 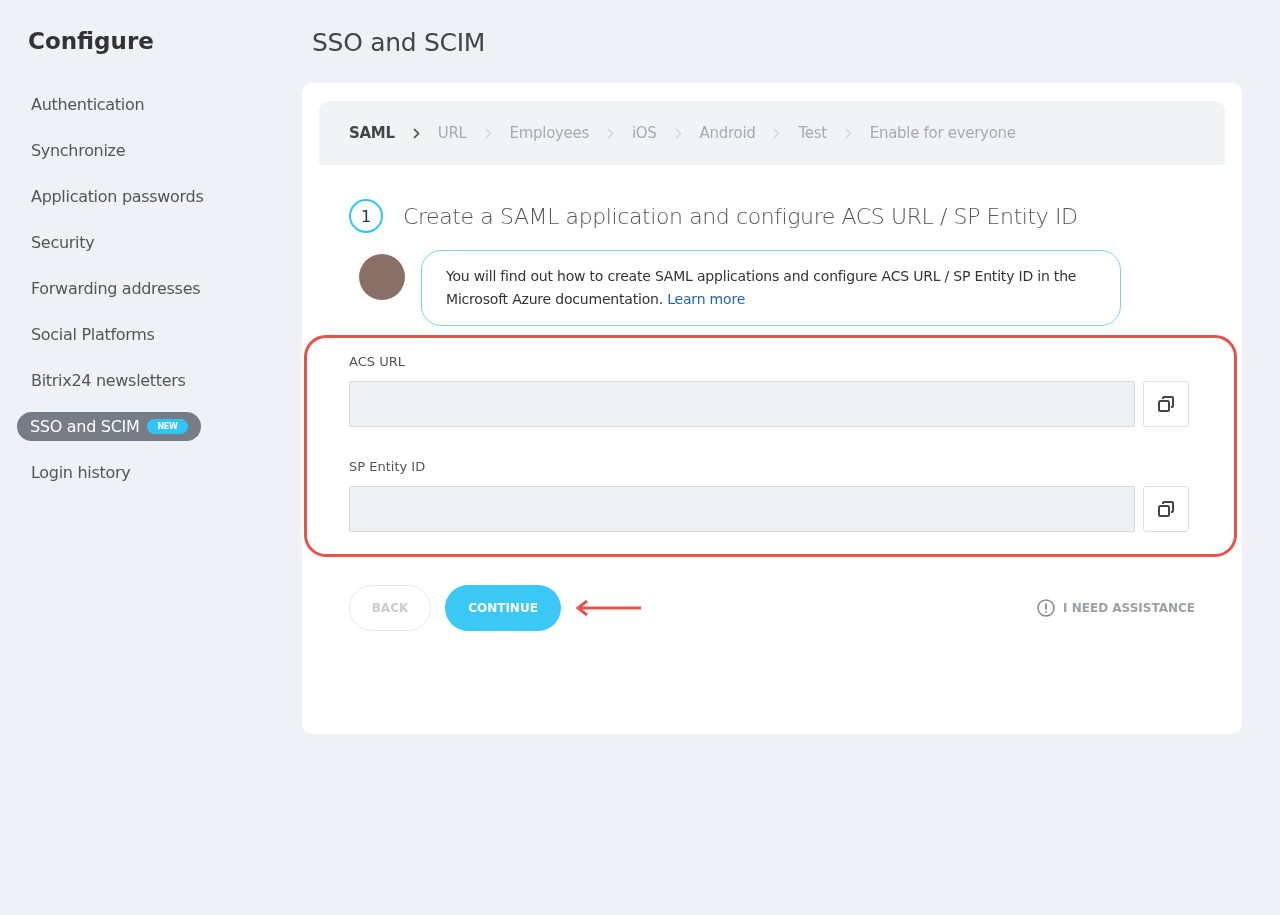 I want to click on sidebar-title: Configure, so click(x=91, y=41).